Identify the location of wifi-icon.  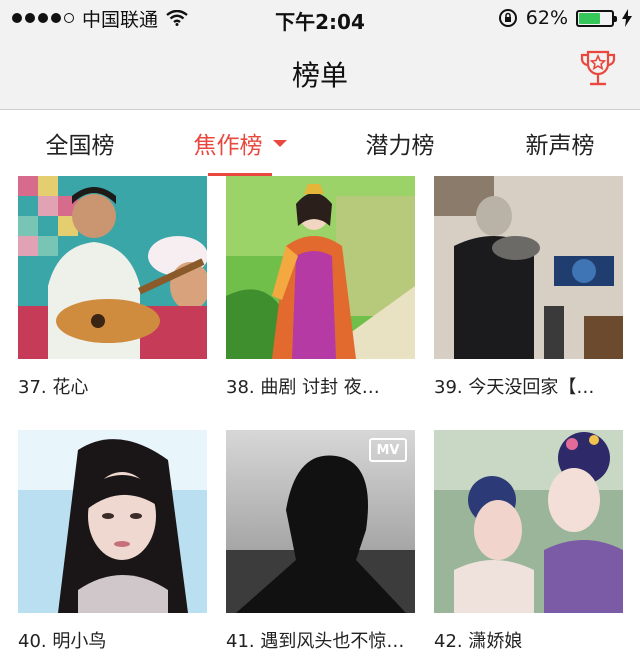
(177, 18).